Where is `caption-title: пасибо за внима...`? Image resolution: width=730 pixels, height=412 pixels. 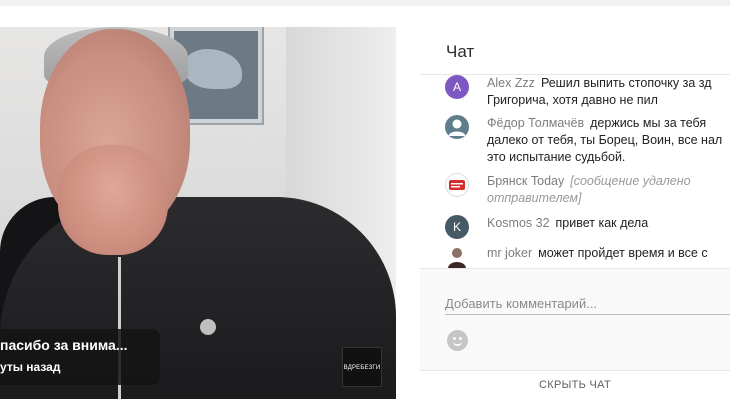 caption-title: пасибо за внима... is located at coordinates (64, 345).